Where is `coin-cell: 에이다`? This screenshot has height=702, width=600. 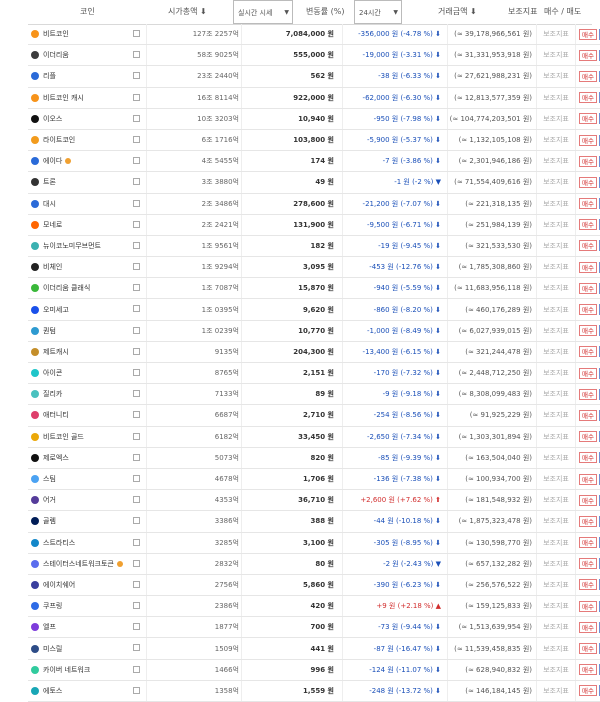
coin-cell: 에이다 is located at coordinates (87, 161).